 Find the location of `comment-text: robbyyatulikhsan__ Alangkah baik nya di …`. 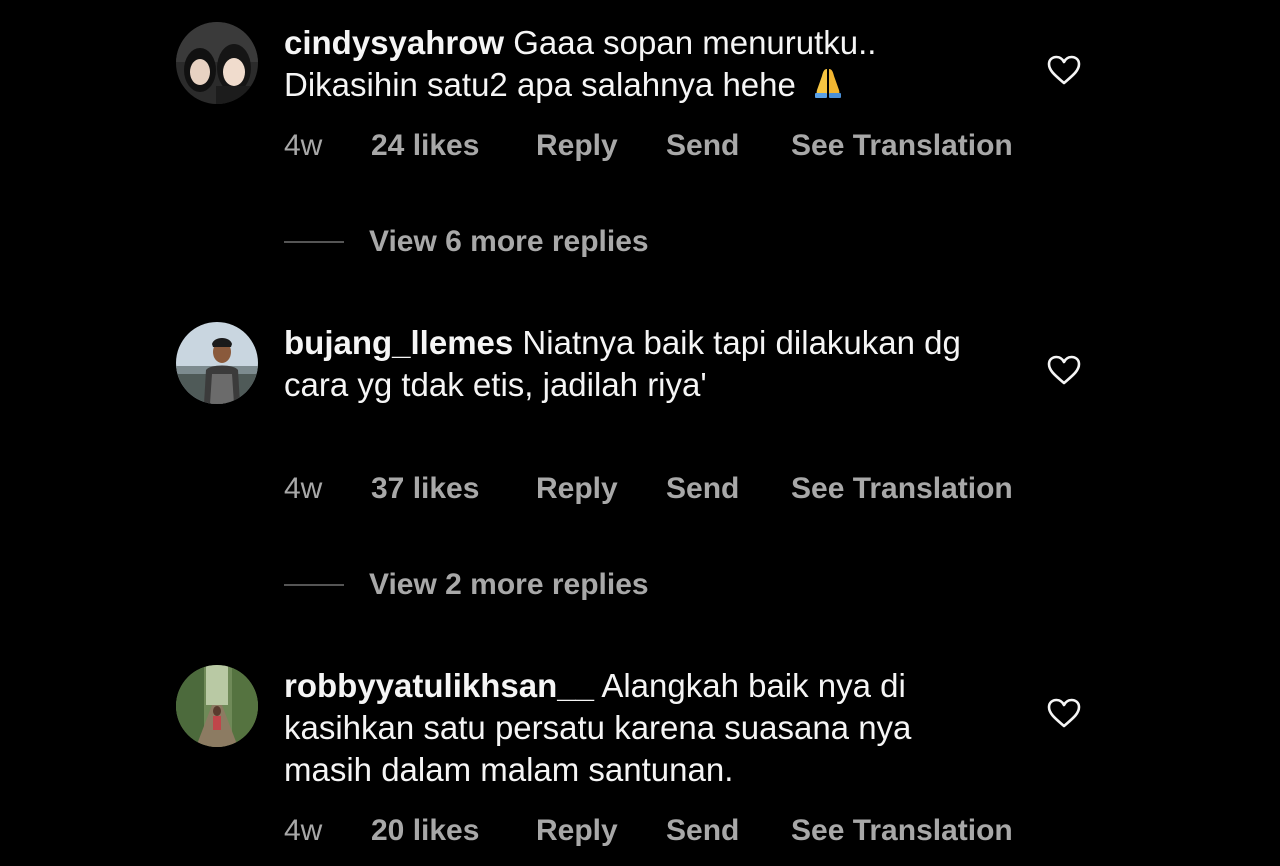

comment-text: robbyyatulikhsan__ Alangkah baik nya di … is located at coordinates (644, 728).